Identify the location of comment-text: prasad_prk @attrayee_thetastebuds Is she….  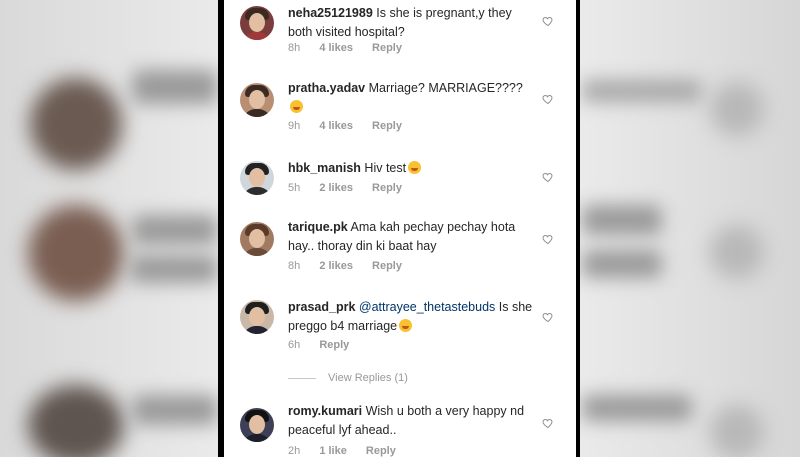
(413, 317).